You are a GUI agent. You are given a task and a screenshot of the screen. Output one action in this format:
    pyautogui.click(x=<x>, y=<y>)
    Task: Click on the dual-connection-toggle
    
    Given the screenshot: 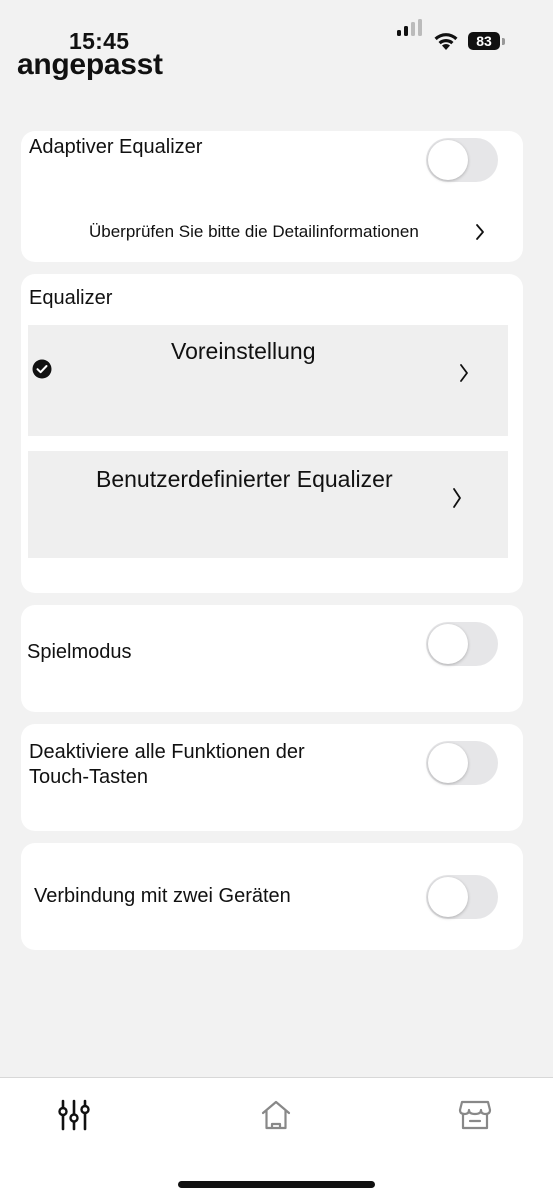 What is the action you would take?
    pyautogui.click(x=462, y=897)
    